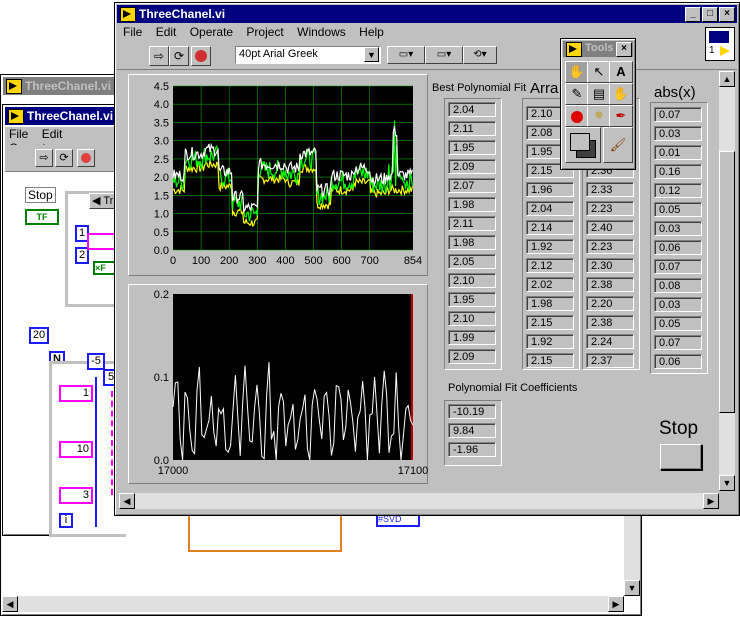  What do you see at coordinates (598, 49) in the screenshot?
I see `tools-titlebar: Tools ×` at bounding box center [598, 49].